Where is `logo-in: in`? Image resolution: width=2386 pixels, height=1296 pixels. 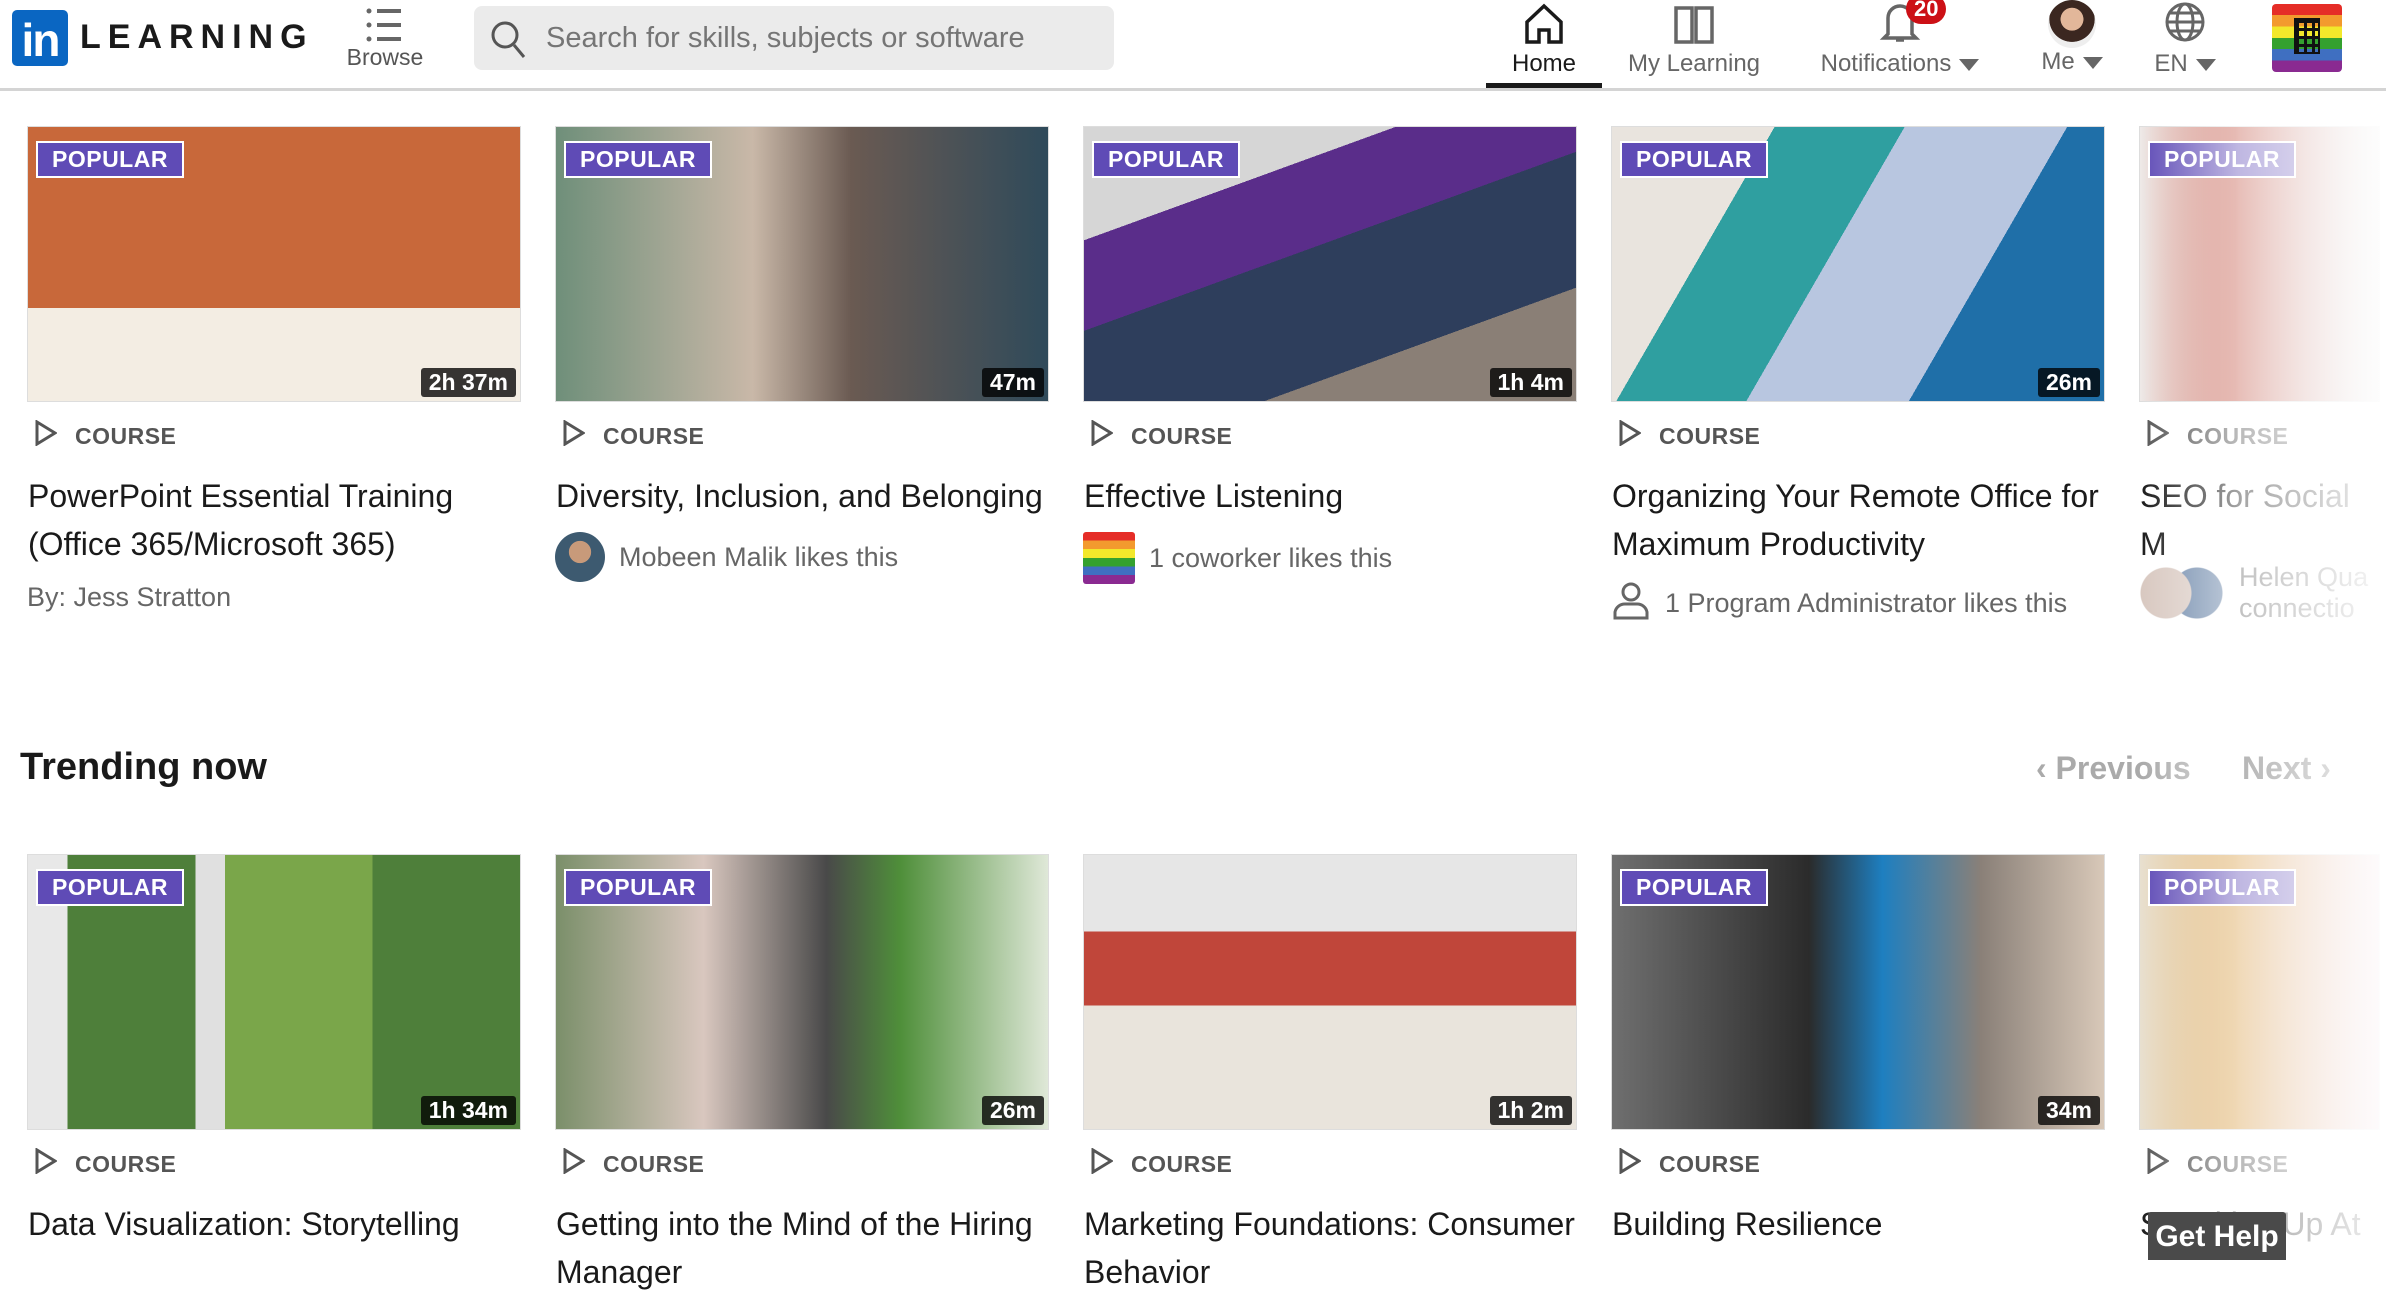 logo-in: in is located at coordinates (40, 38).